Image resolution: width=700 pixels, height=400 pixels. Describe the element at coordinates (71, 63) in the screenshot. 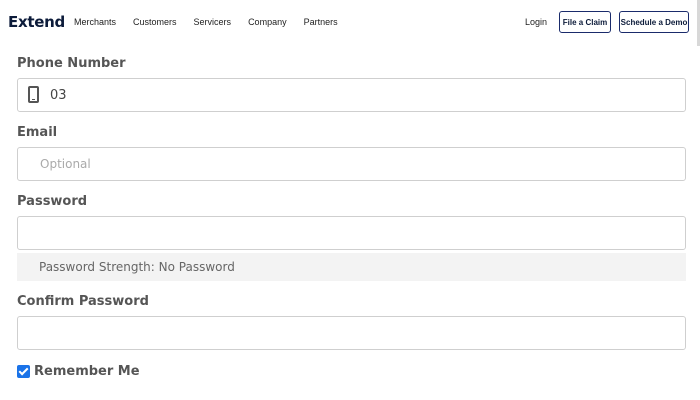

I see `phone-number-label: Phone Number` at that location.